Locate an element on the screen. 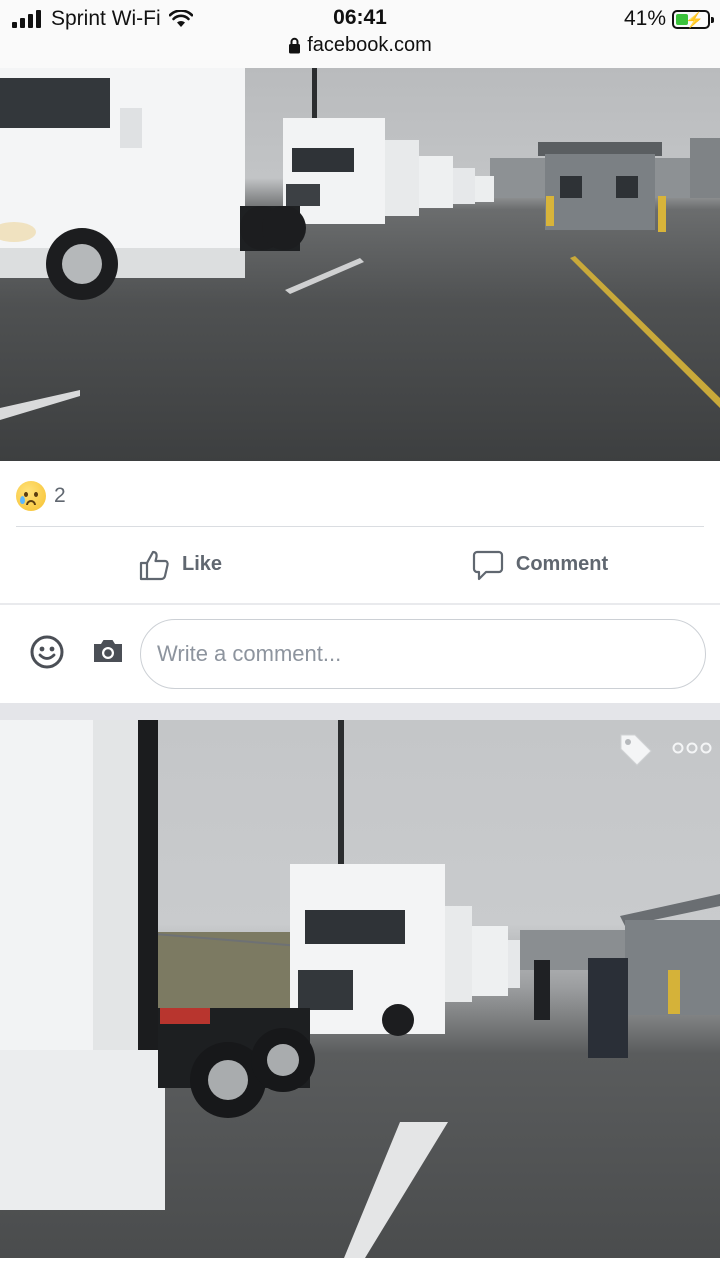 This screenshot has width=720, height=1280. comment-input is located at coordinates (423, 654).